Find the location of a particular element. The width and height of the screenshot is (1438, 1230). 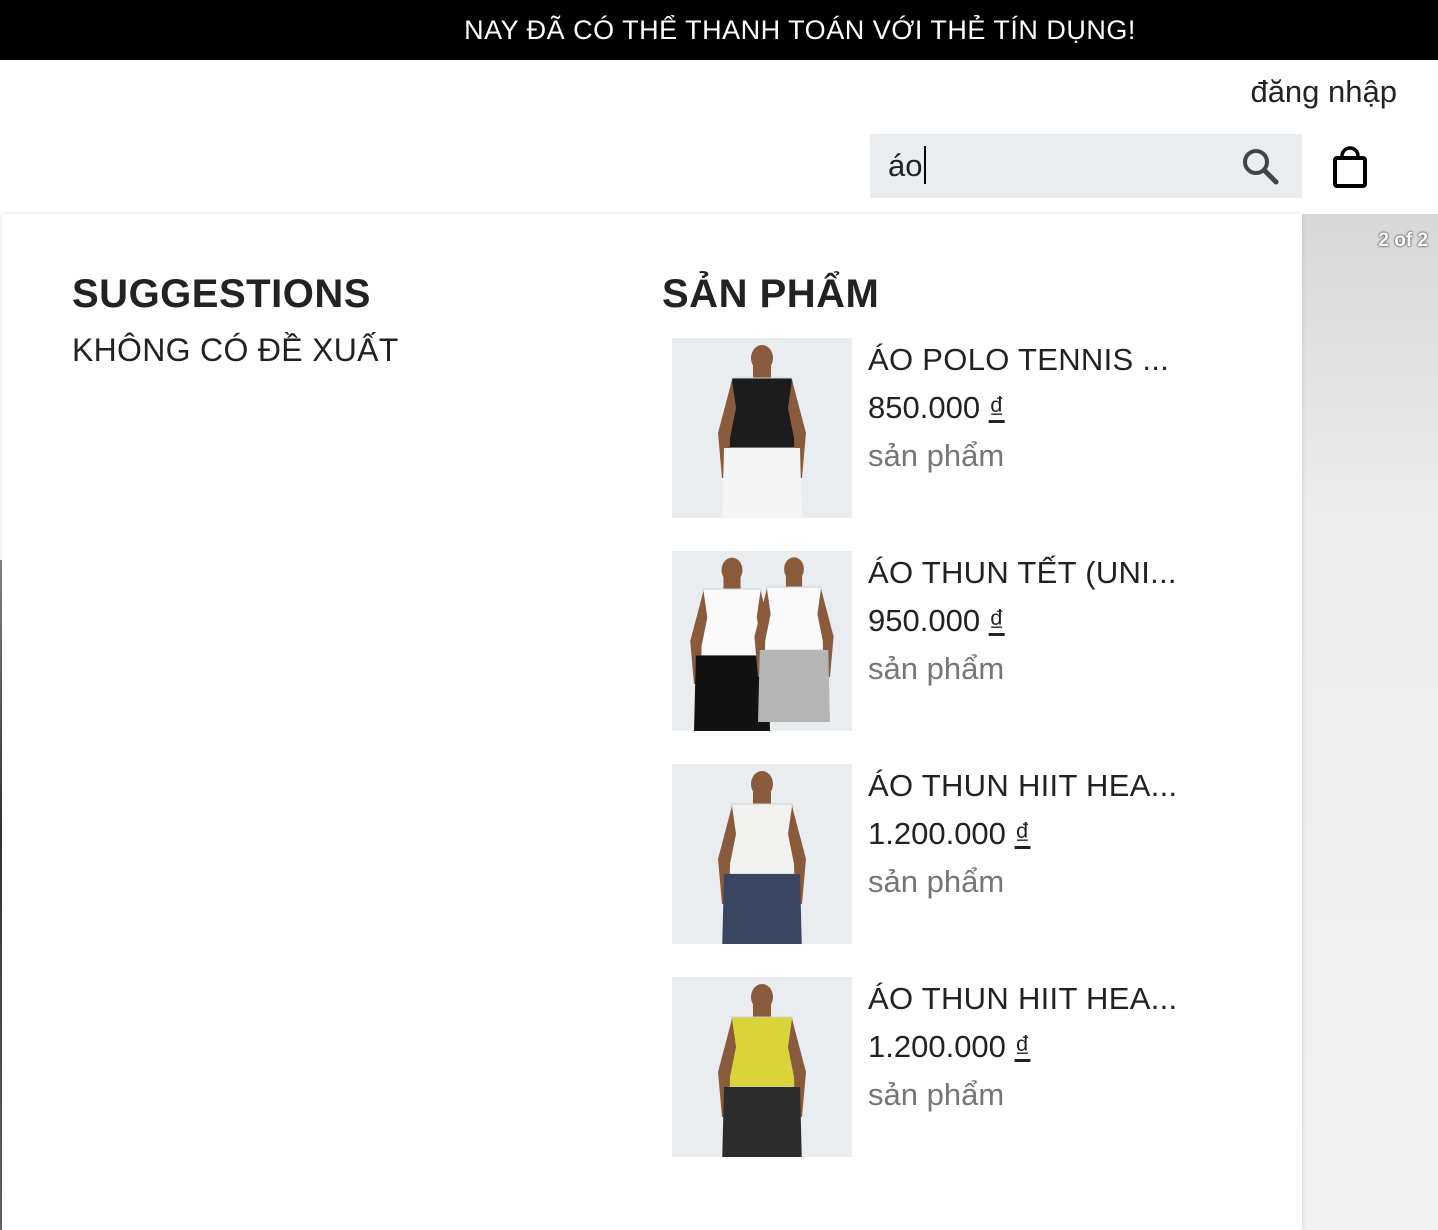

carousel-counter: 2 of 2 is located at coordinates (1403, 240).